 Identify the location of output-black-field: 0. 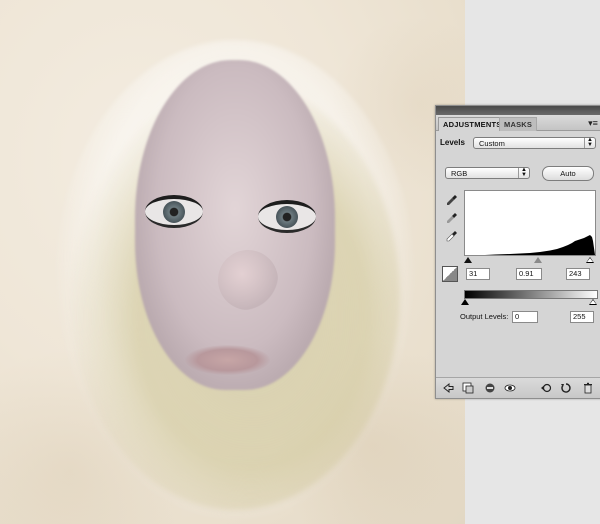
(525, 317).